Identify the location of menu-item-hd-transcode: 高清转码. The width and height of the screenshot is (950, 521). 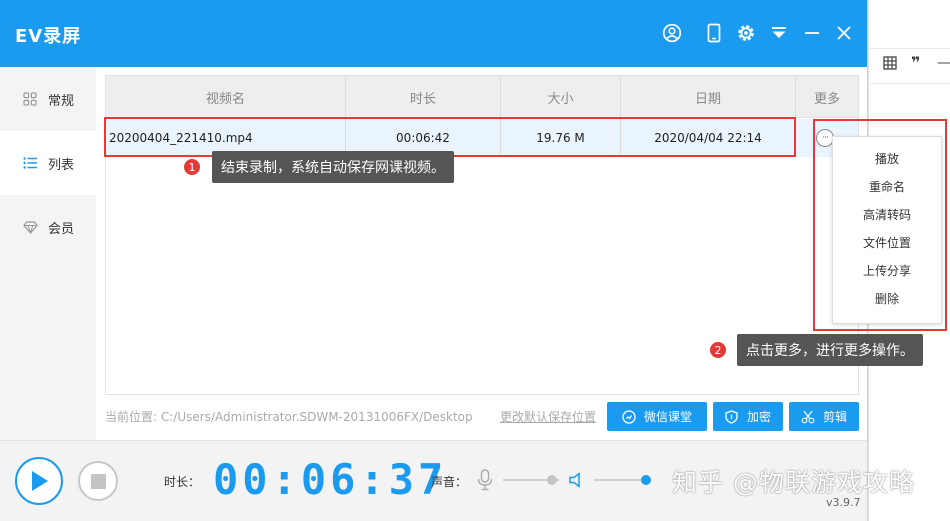
(887, 214).